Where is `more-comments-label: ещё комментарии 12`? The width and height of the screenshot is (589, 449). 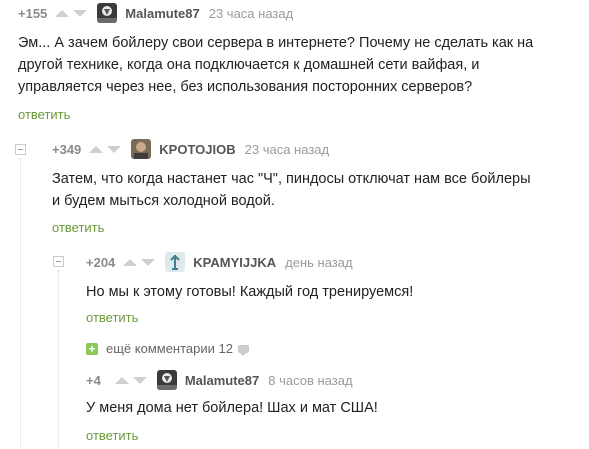
more-comments-label: ещё комментарии 12 is located at coordinates (169, 348).